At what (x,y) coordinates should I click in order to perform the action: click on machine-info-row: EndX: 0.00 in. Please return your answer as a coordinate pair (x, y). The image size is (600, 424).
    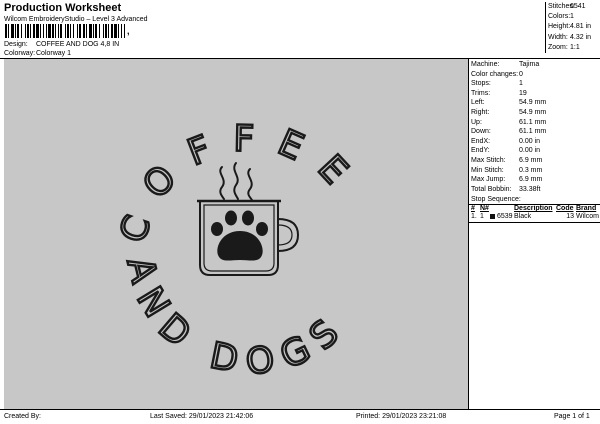
    Looking at the image, I should click on (534, 142).